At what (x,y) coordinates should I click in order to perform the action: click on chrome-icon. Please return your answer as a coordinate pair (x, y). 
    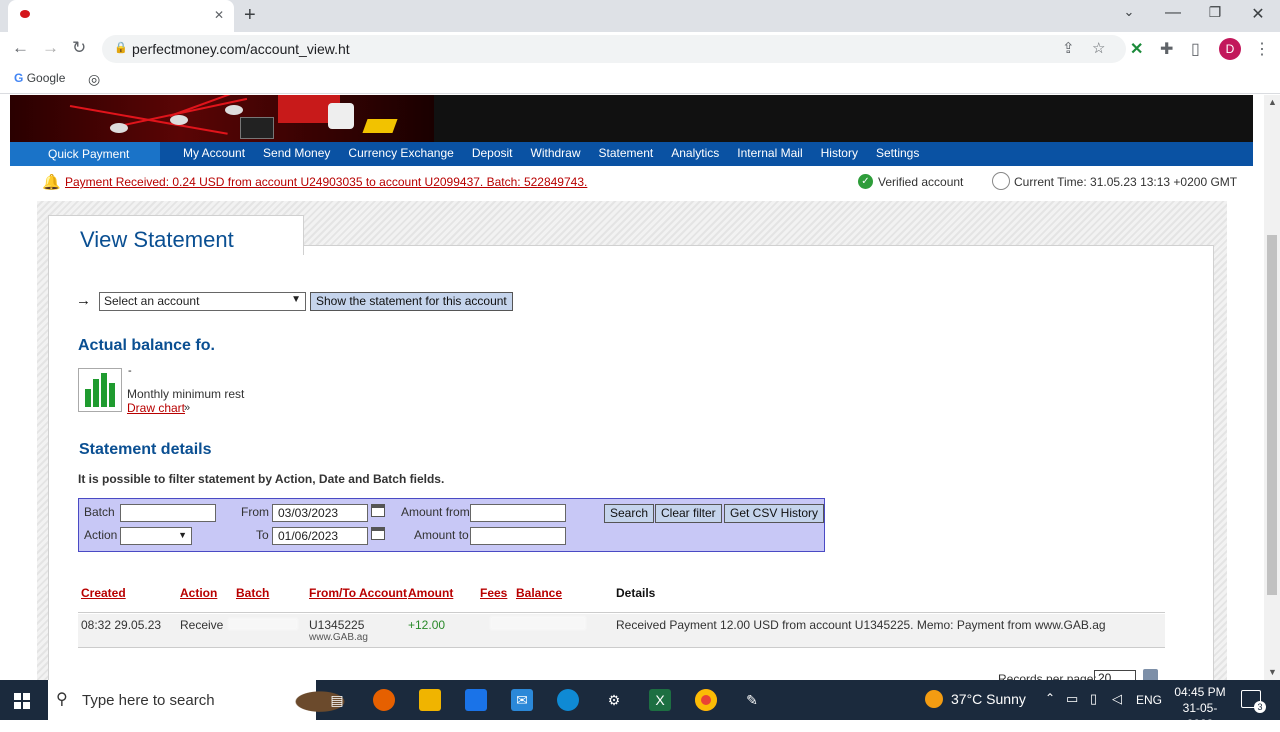
    Looking at the image, I should click on (706, 700).